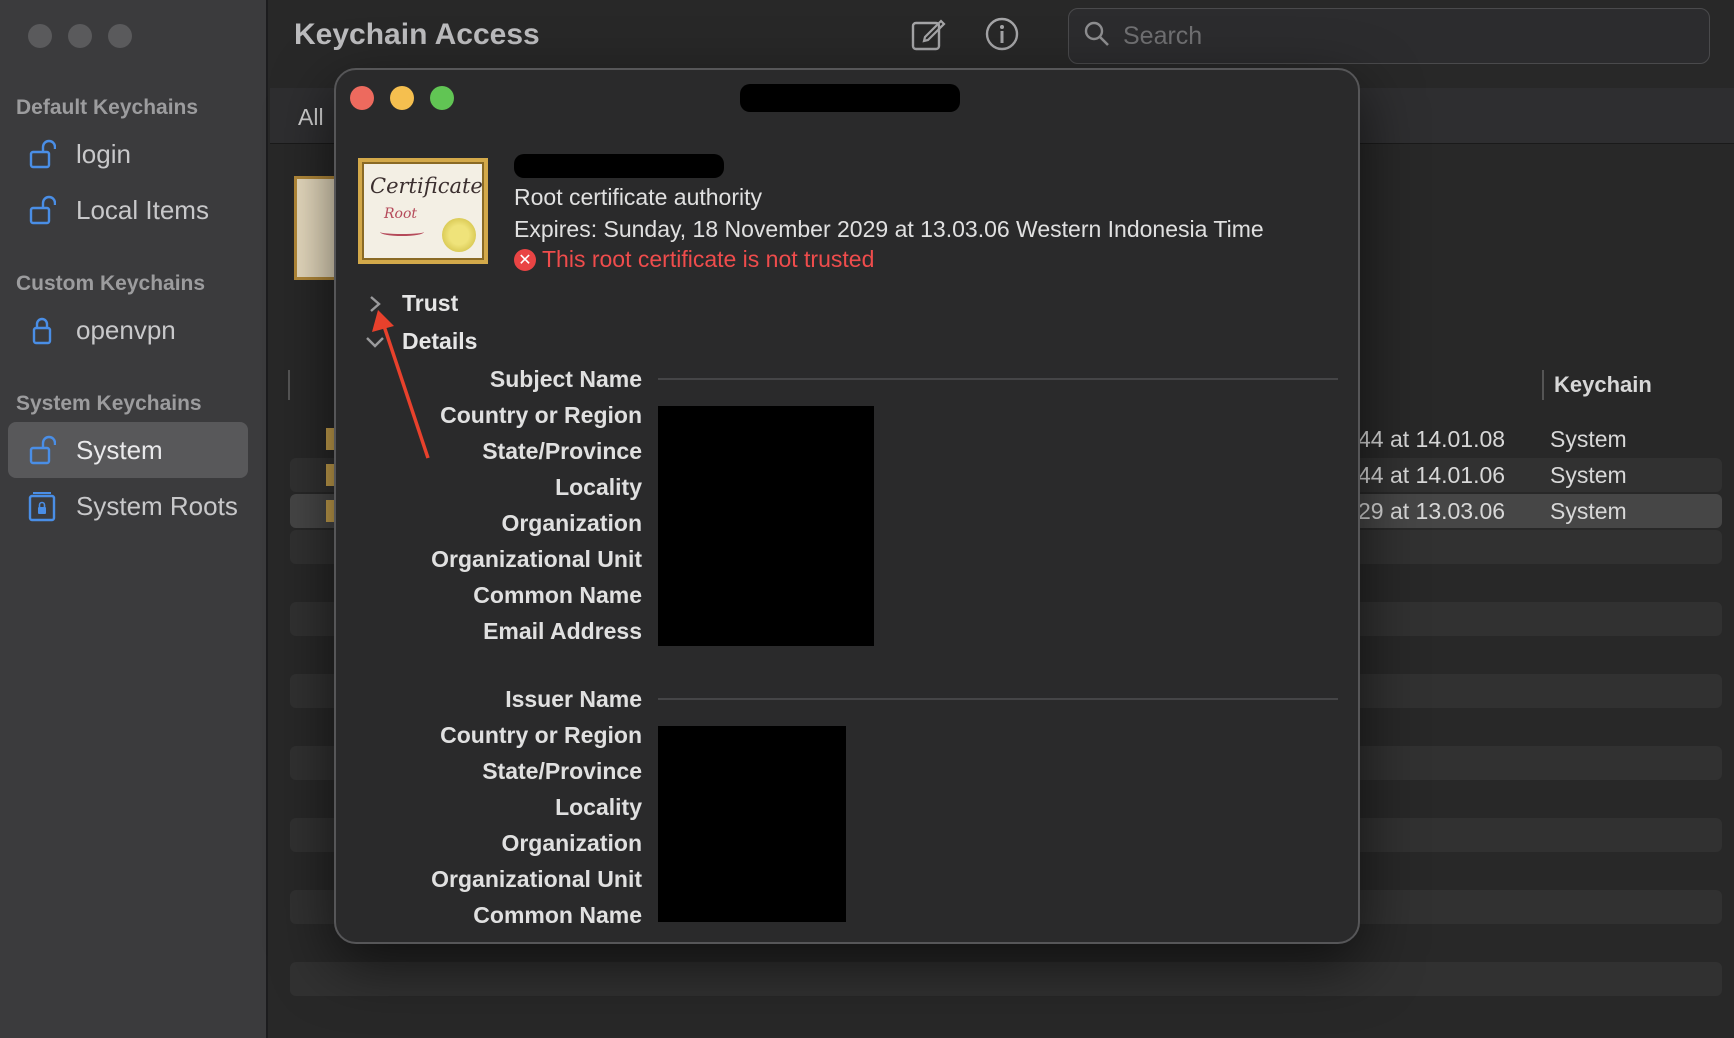 The width and height of the screenshot is (1734, 1038). I want to click on sidebar-item-local-items: Local Items, so click(128, 210).